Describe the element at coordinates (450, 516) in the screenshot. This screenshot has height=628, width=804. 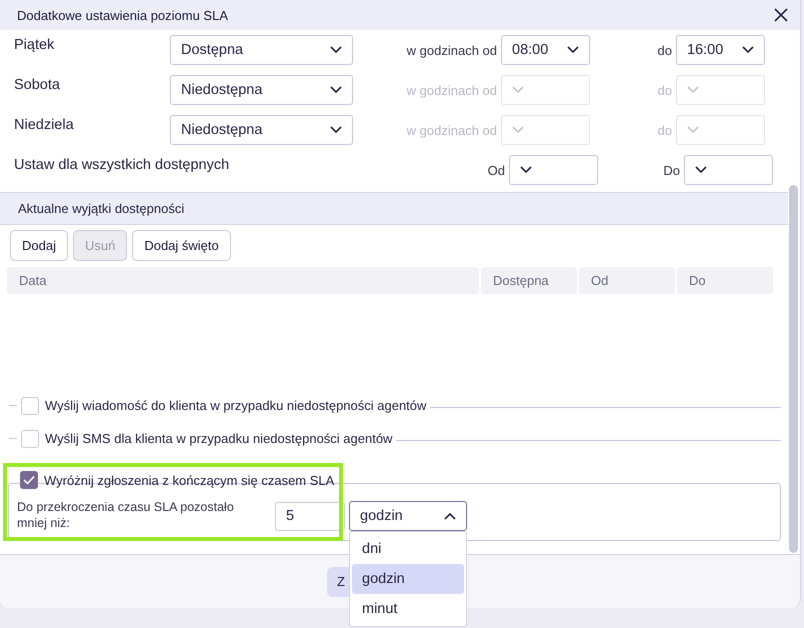
I see `chevron-up-icon` at that location.